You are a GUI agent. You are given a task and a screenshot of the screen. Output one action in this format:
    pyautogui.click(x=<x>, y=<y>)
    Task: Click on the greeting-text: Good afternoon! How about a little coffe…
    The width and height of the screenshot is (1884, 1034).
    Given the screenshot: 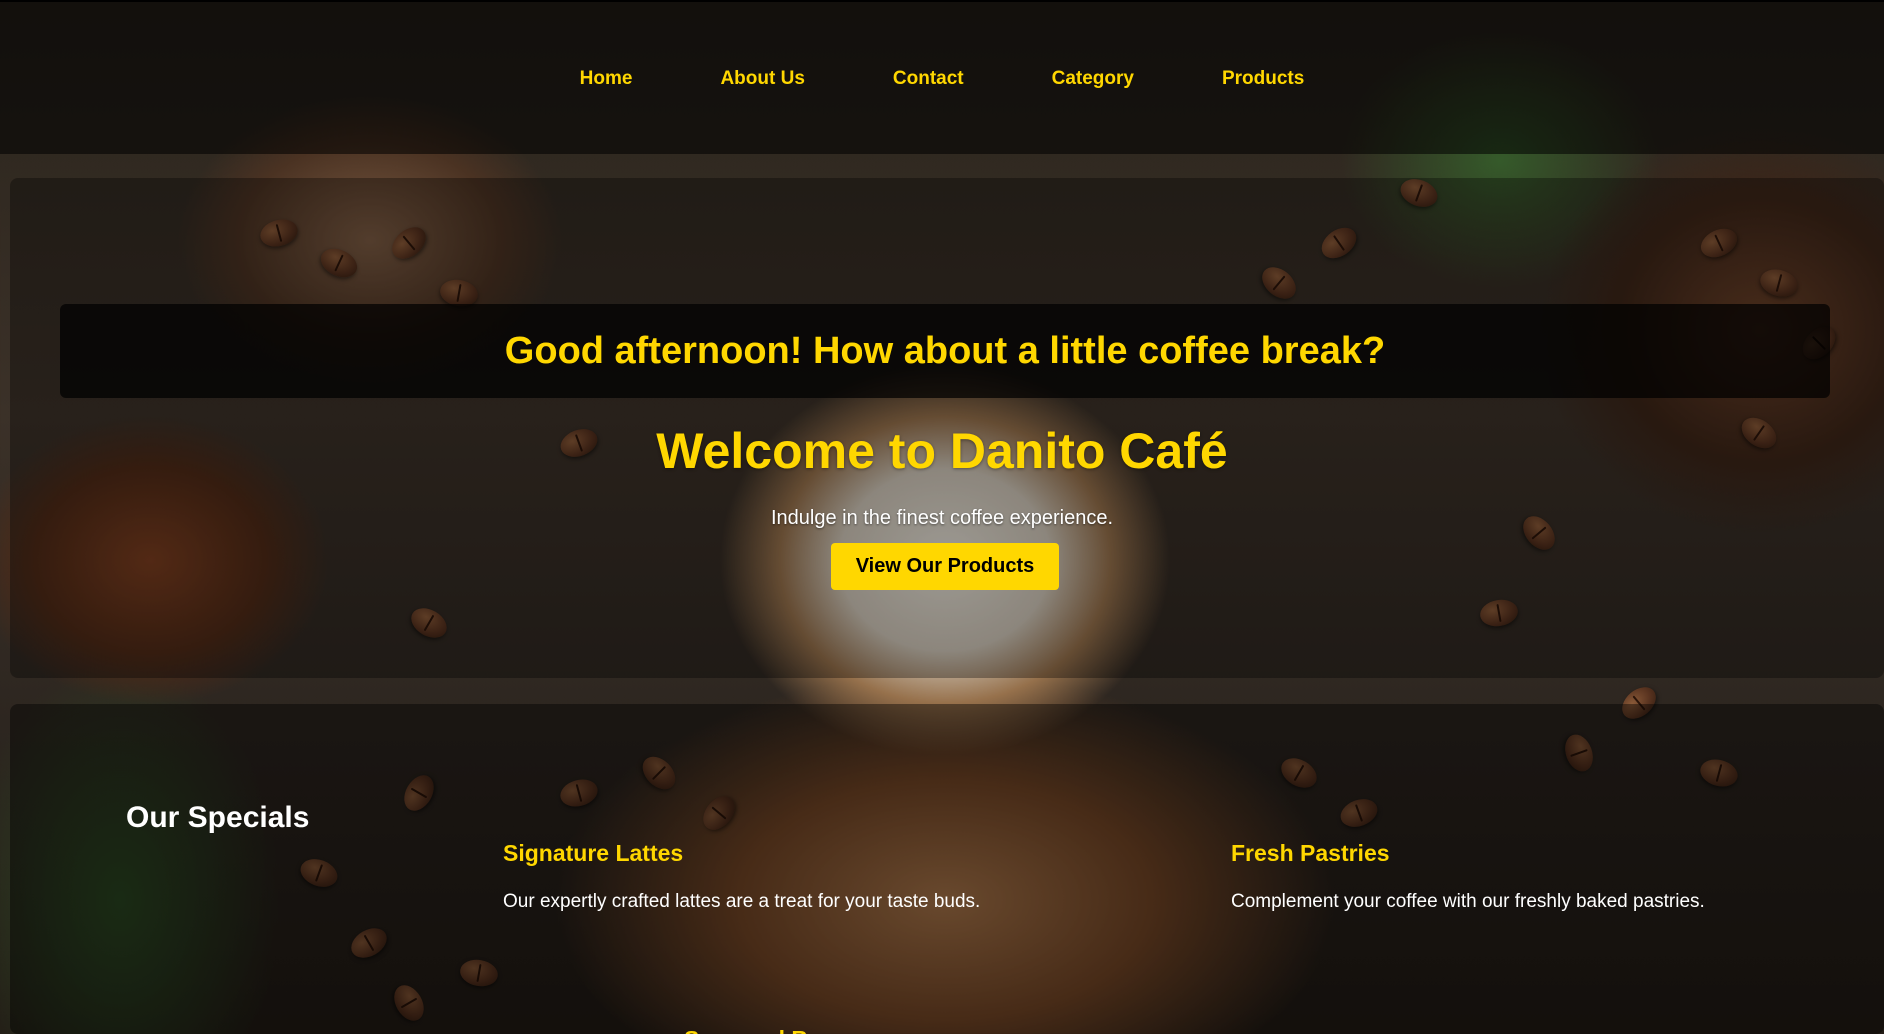 What is the action you would take?
    pyautogui.click(x=945, y=350)
    